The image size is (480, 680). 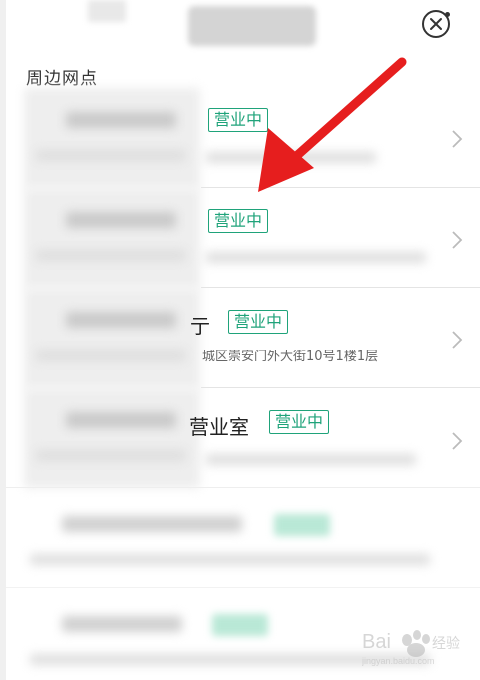 I want to click on svg-text: 经验, so click(x=446, y=644).